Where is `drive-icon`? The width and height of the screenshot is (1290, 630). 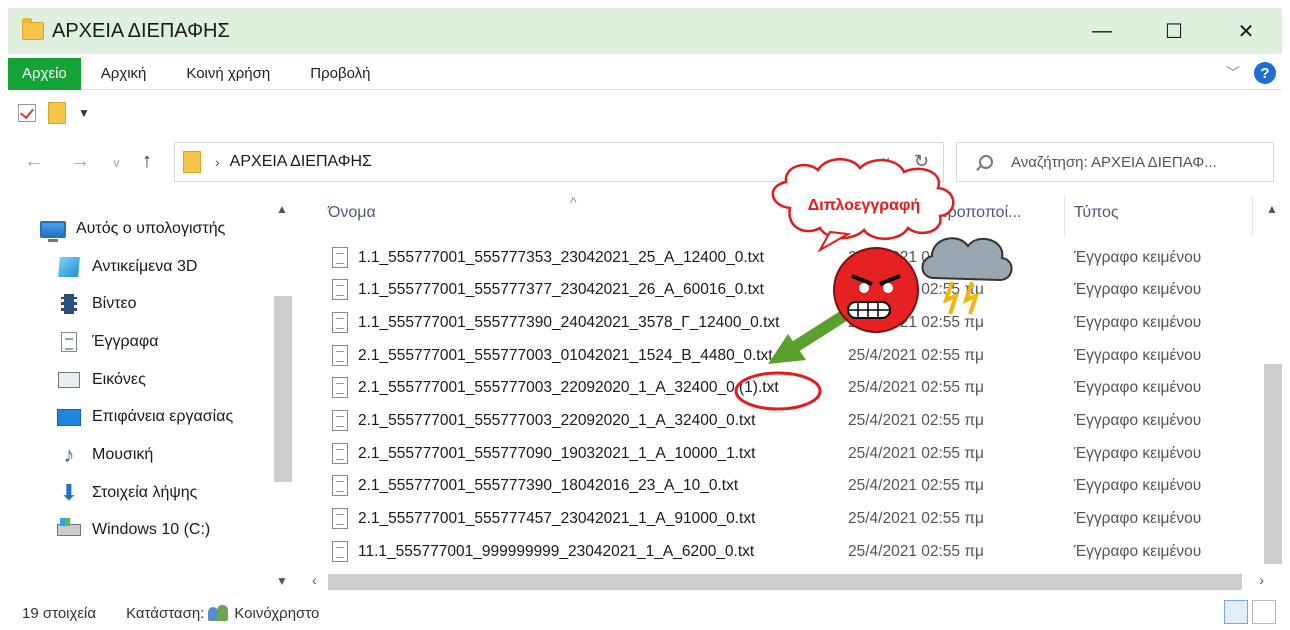 drive-icon is located at coordinates (69, 527).